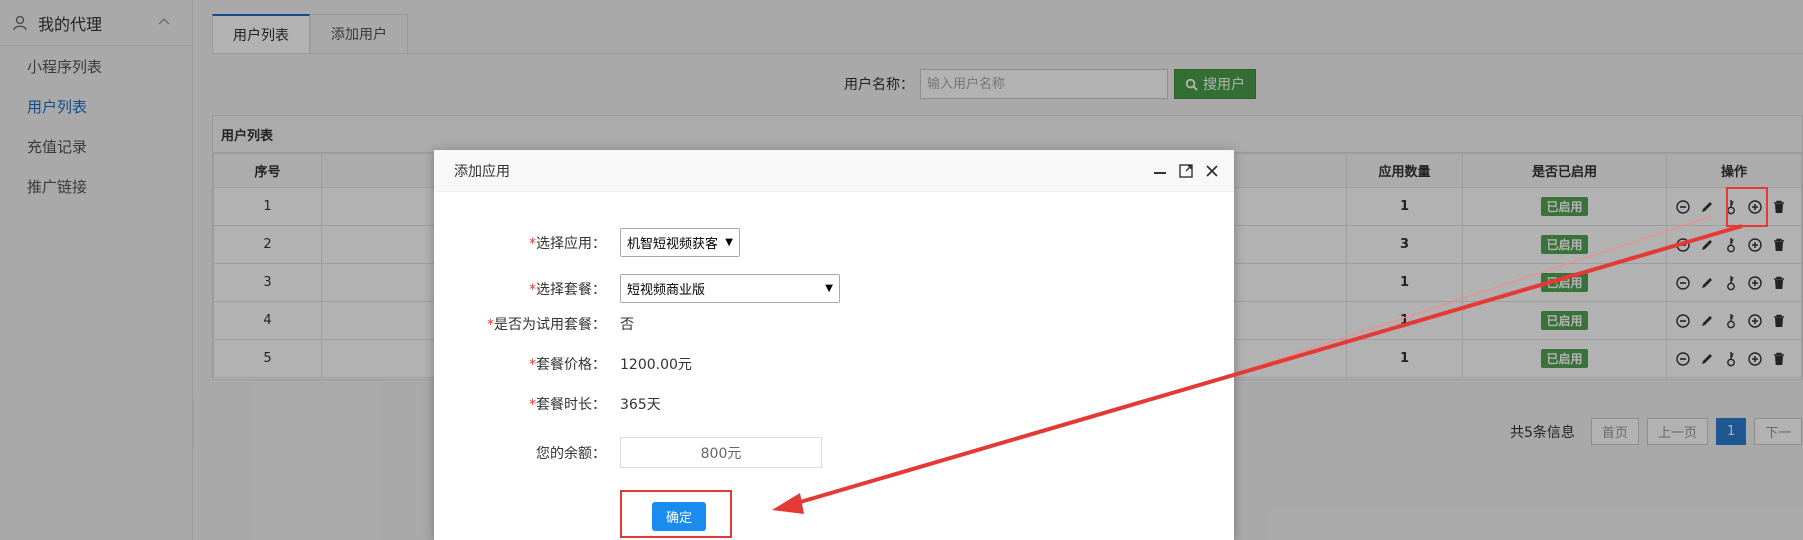  I want to click on field-label: *选择套餐：, so click(567, 289).